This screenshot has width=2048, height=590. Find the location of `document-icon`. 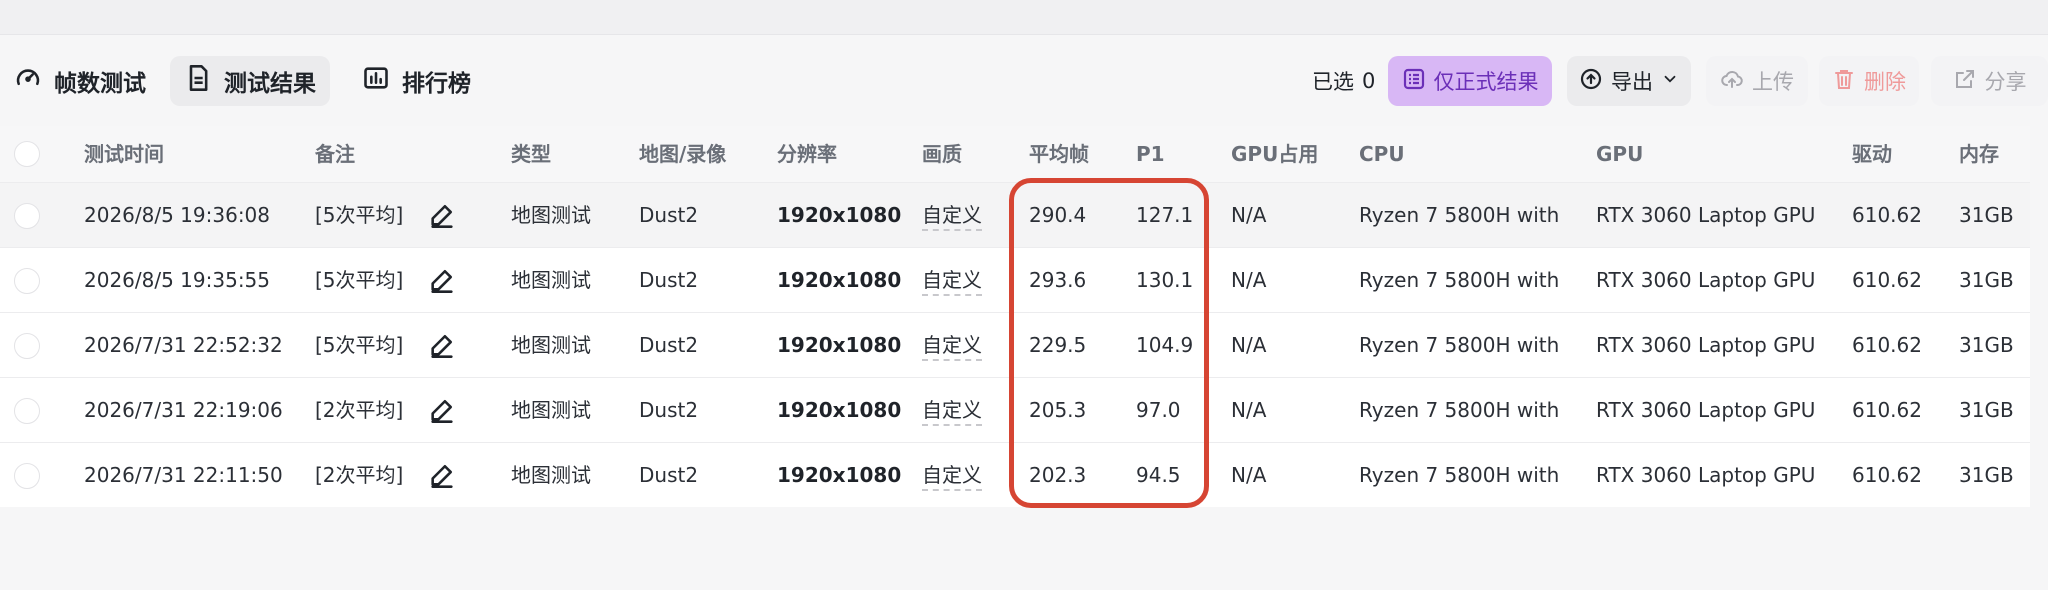

document-icon is located at coordinates (198, 81).